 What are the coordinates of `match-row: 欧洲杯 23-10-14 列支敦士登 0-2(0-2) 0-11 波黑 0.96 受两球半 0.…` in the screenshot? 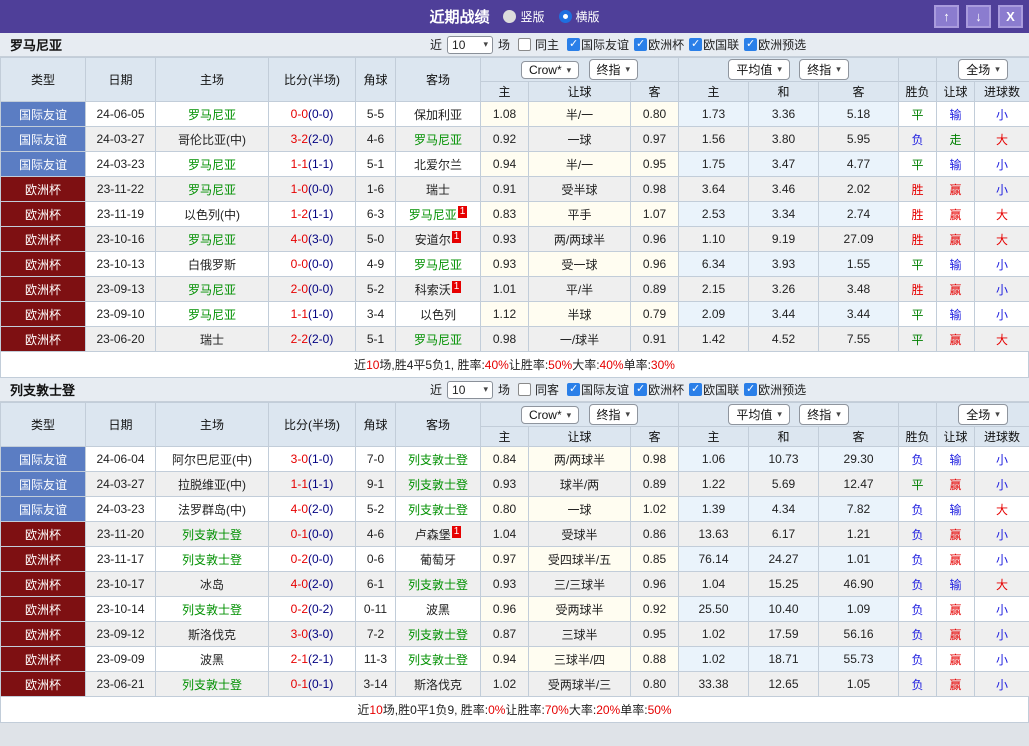 It's located at (514, 609).